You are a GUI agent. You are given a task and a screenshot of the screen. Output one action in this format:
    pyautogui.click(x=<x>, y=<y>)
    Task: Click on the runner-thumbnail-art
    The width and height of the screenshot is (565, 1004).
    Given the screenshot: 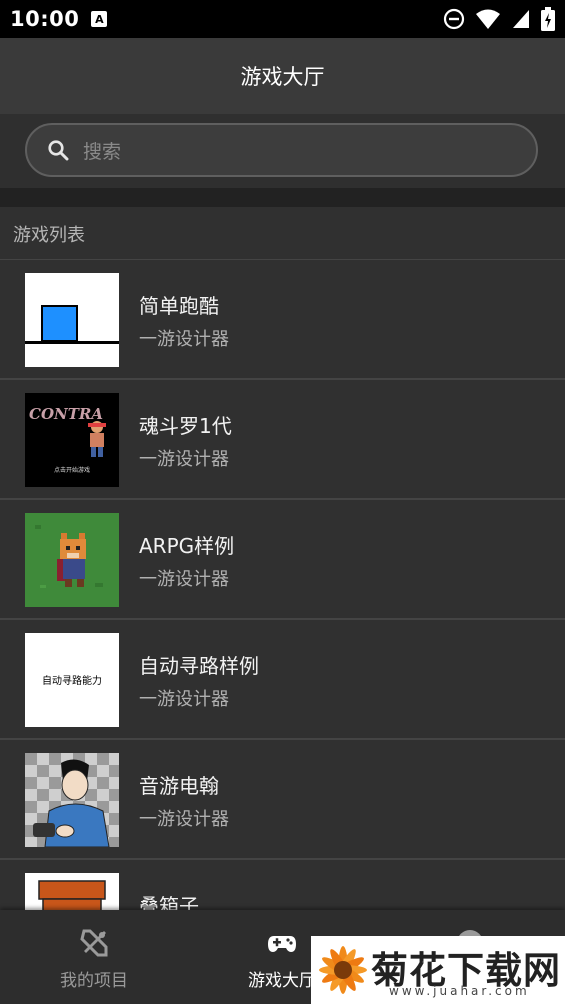 What is the action you would take?
    pyautogui.click(x=72, y=320)
    